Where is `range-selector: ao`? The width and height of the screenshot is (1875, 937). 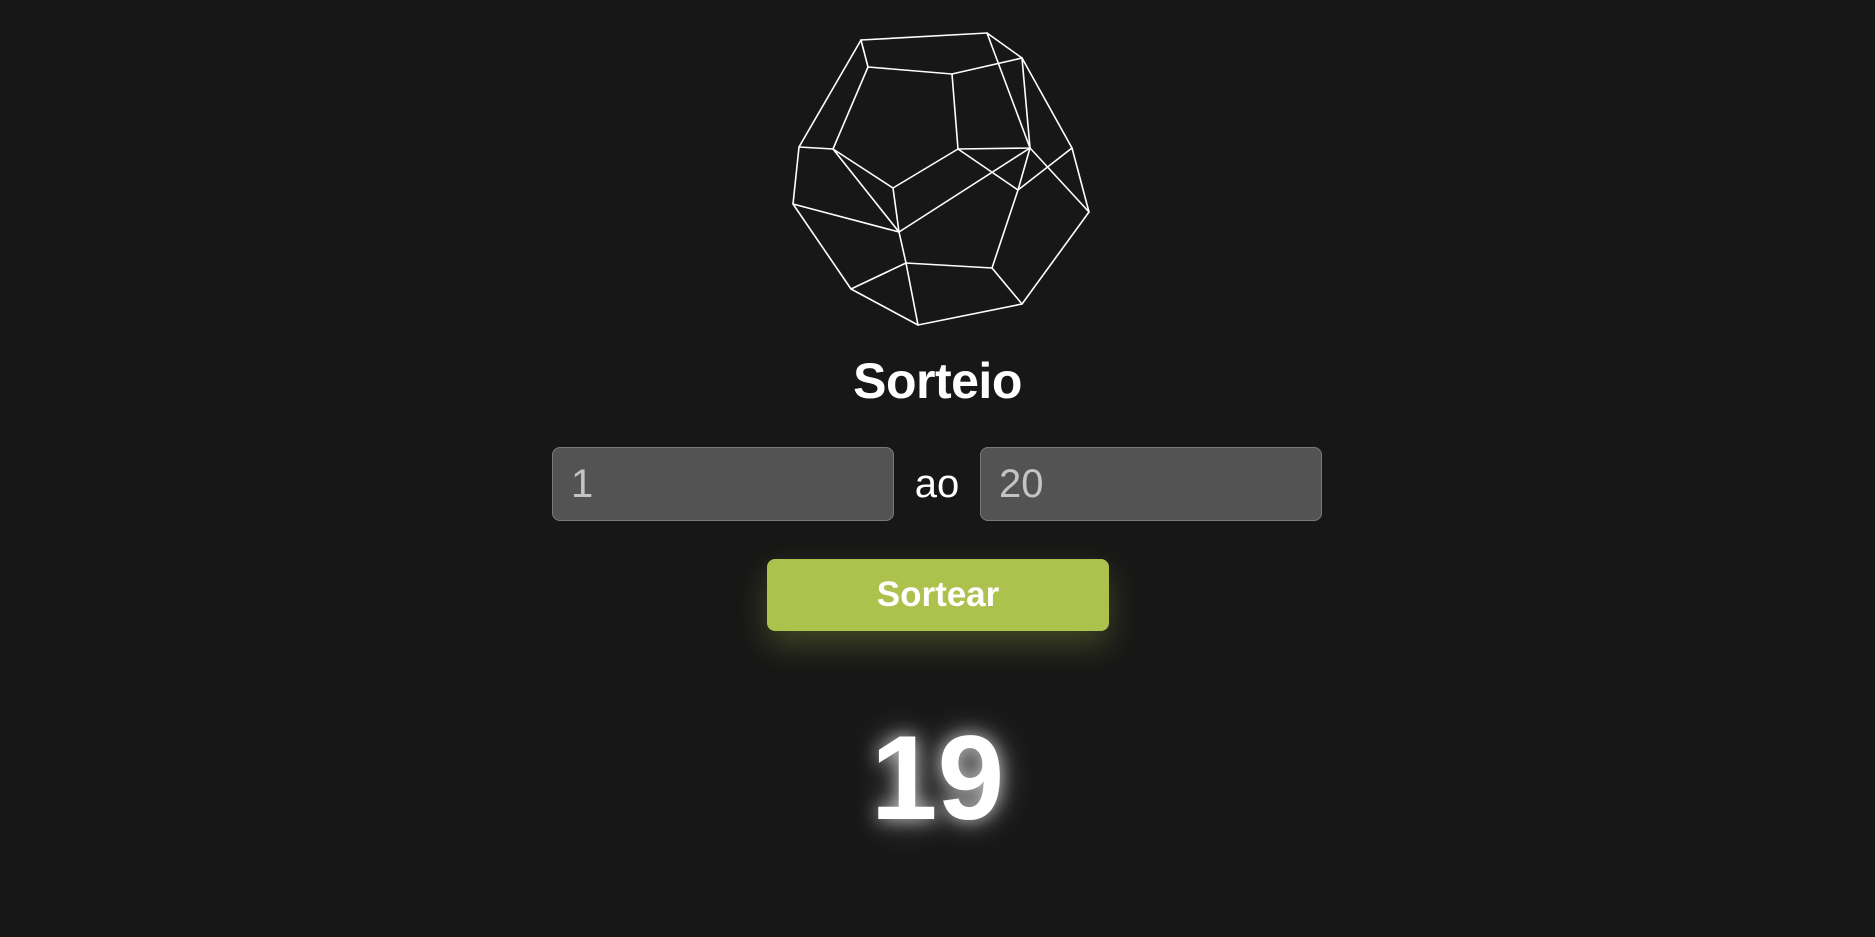
range-selector: ao is located at coordinates (937, 484).